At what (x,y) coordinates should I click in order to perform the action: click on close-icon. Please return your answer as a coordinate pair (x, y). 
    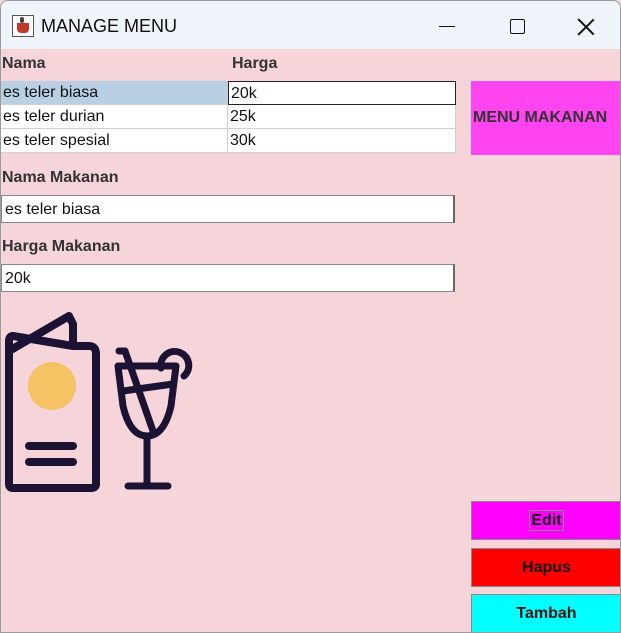
    Looking at the image, I should click on (586, 27).